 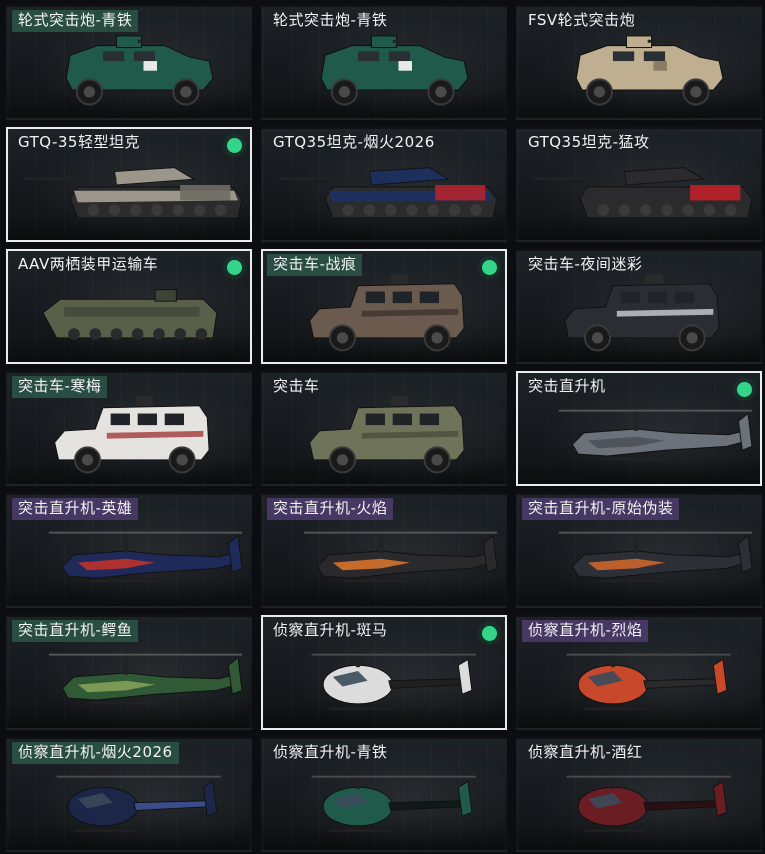 What do you see at coordinates (75, 509) in the screenshot?
I see `vehicle-skin-name: 突击直升机-英雄` at bounding box center [75, 509].